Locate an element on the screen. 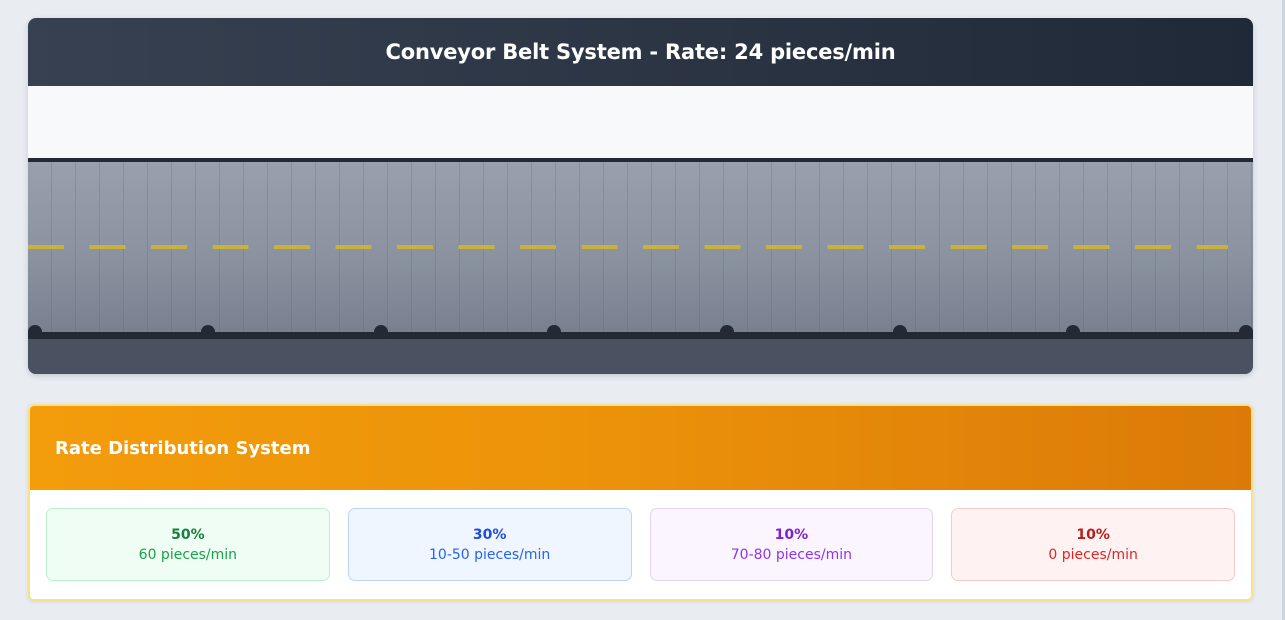 The image size is (1285, 620). rate-percent: 30% is located at coordinates (489, 534).